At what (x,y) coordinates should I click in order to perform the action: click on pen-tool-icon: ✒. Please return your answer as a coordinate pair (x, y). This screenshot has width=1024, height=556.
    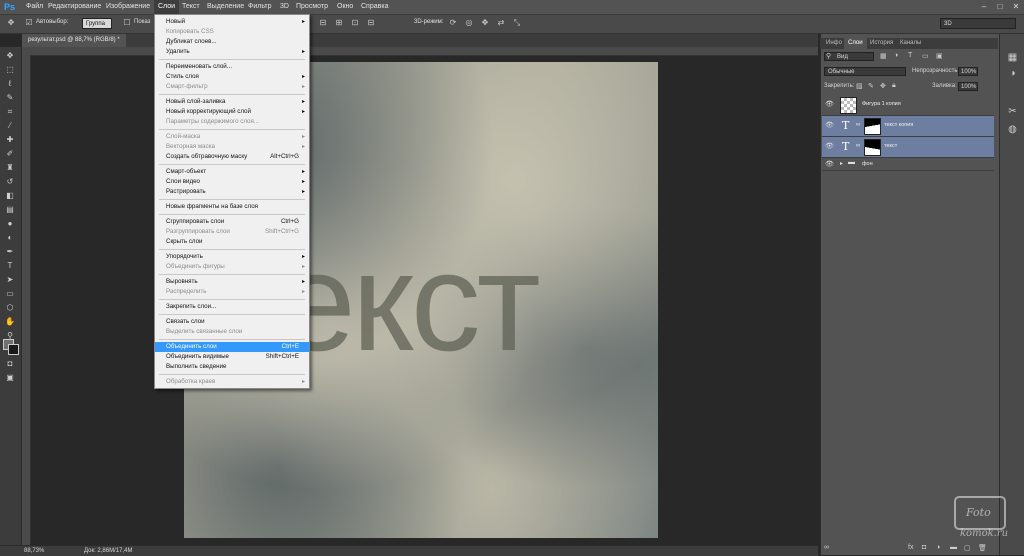
    Looking at the image, I should click on (10, 252).